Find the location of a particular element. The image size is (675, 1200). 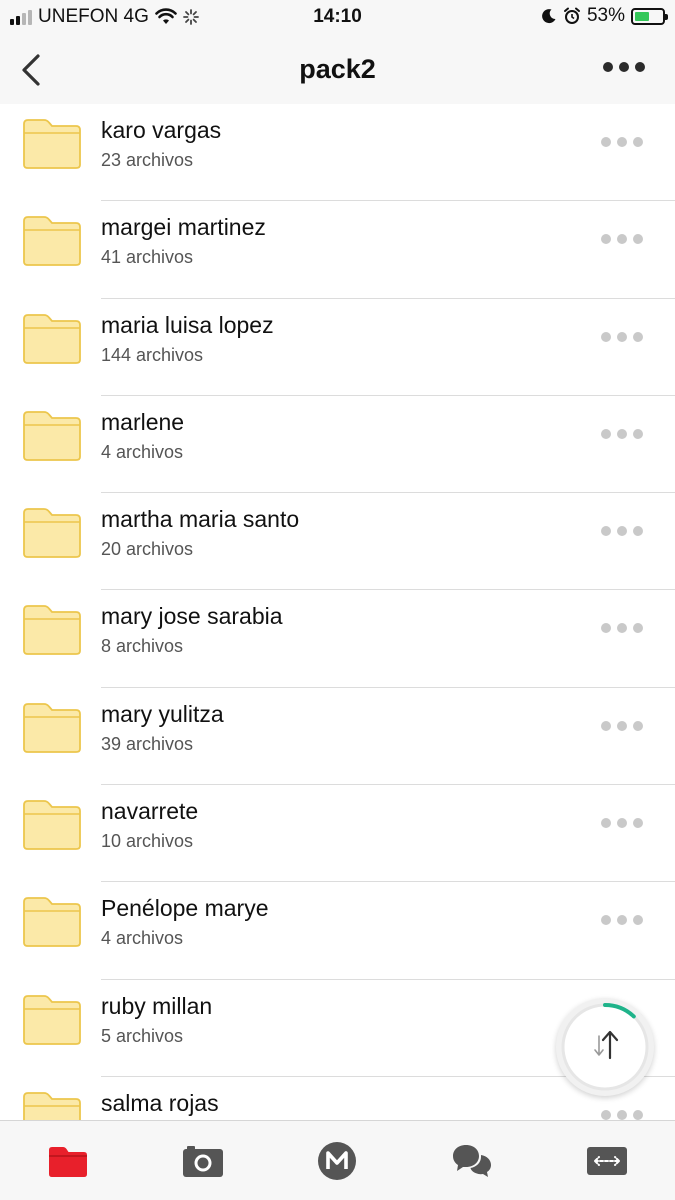

alarm-icon is located at coordinates (571, 15).